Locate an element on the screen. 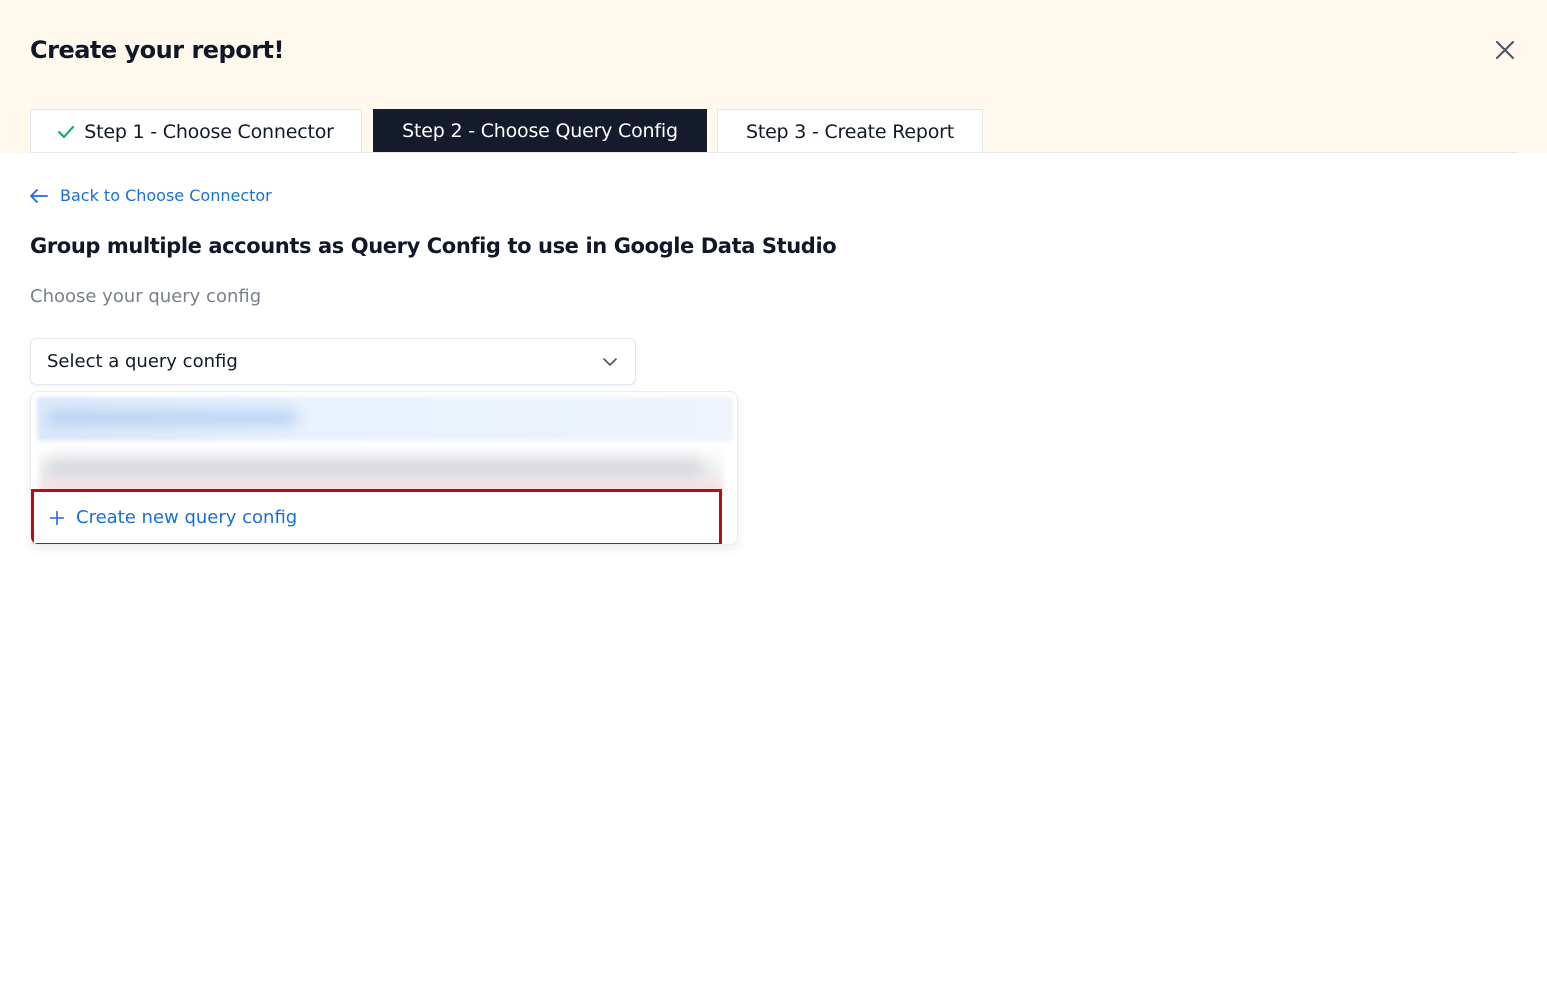 The image size is (1547, 984). tab-step-2: Step 2 - Choose Query Config is located at coordinates (540, 131).